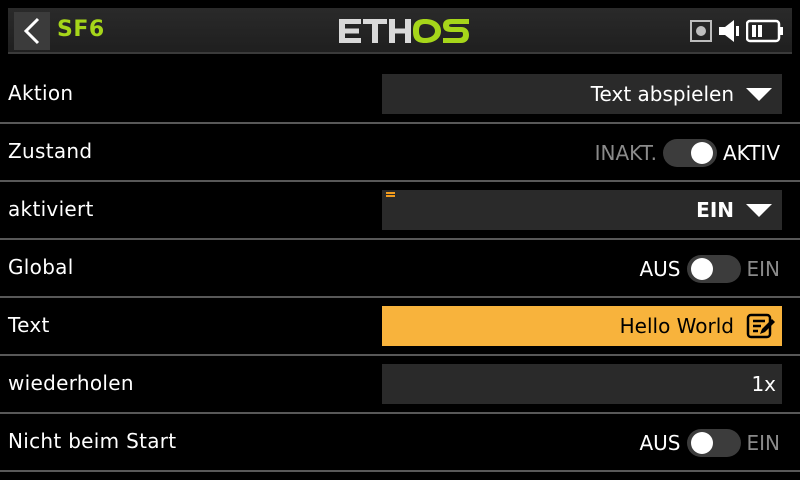 This screenshot has width=800, height=480. What do you see at coordinates (400, 153) in the screenshot?
I see `row-zustand: Zustand INAKT. AKTIV` at bounding box center [400, 153].